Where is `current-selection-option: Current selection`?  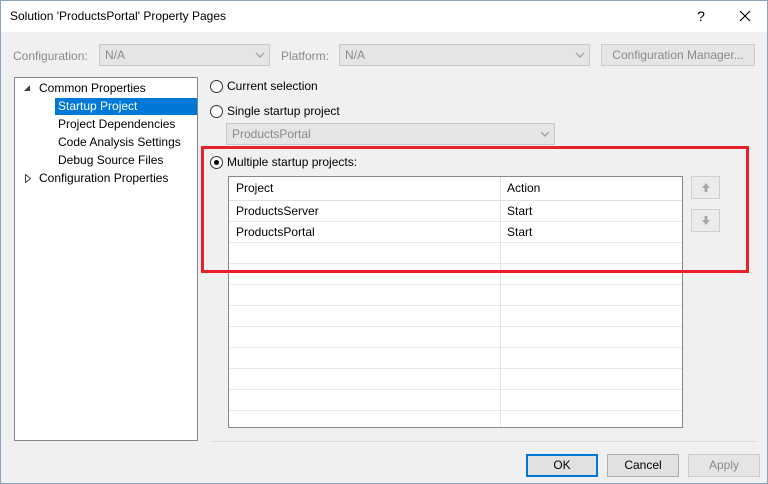 current-selection-option: Current selection is located at coordinates (310, 87).